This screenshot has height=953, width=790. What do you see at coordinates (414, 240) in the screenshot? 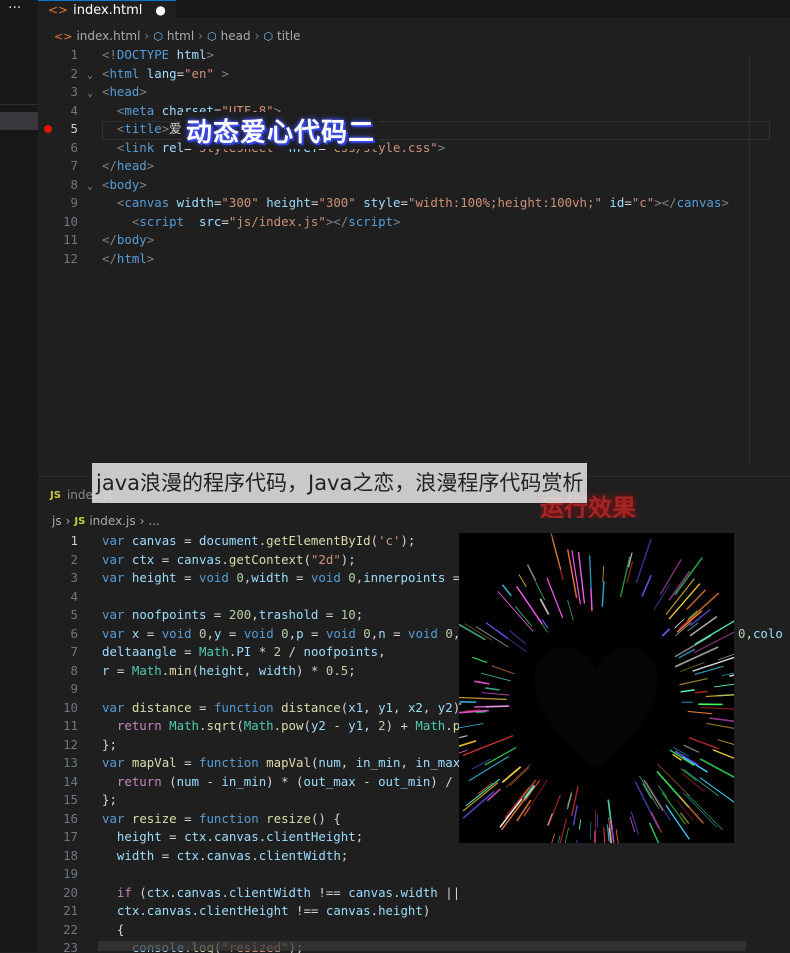
I see `code-line: 11 </body>` at bounding box center [414, 240].